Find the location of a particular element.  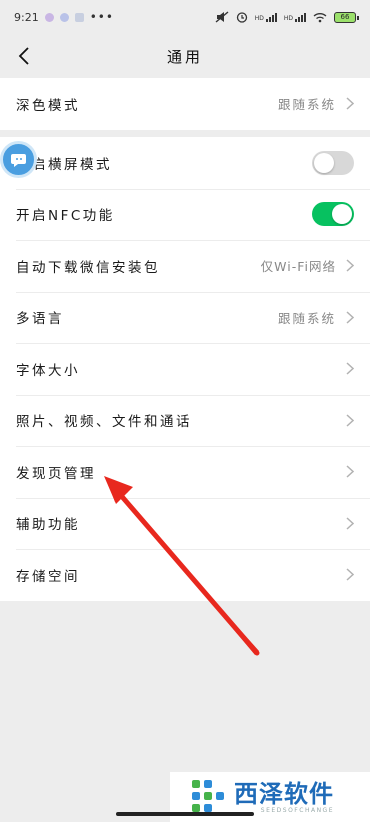

row-storage: 存储空间 is located at coordinates (185, 575).